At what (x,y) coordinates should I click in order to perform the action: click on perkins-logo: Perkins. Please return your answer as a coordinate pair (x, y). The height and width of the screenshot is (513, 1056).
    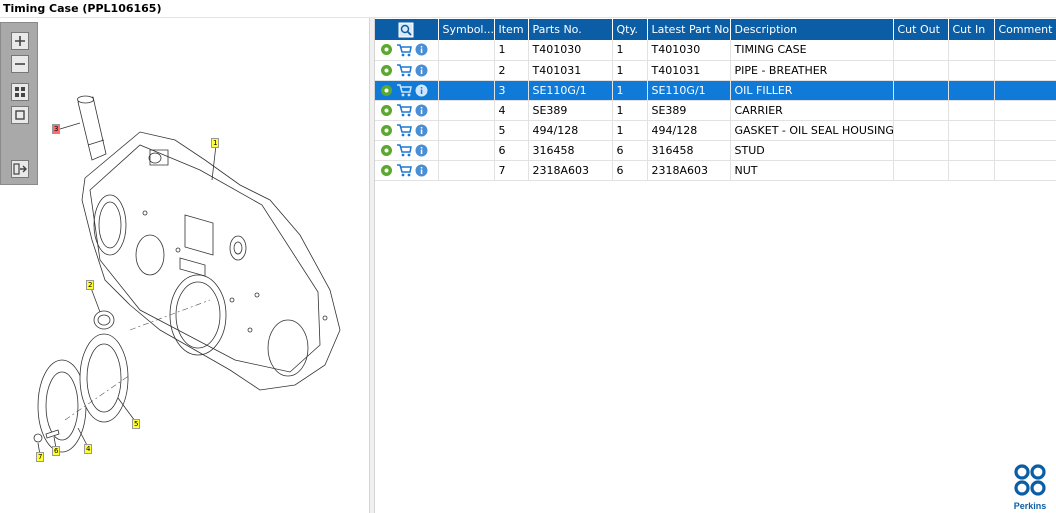
    Looking at the image, I should click on (1030, 487).